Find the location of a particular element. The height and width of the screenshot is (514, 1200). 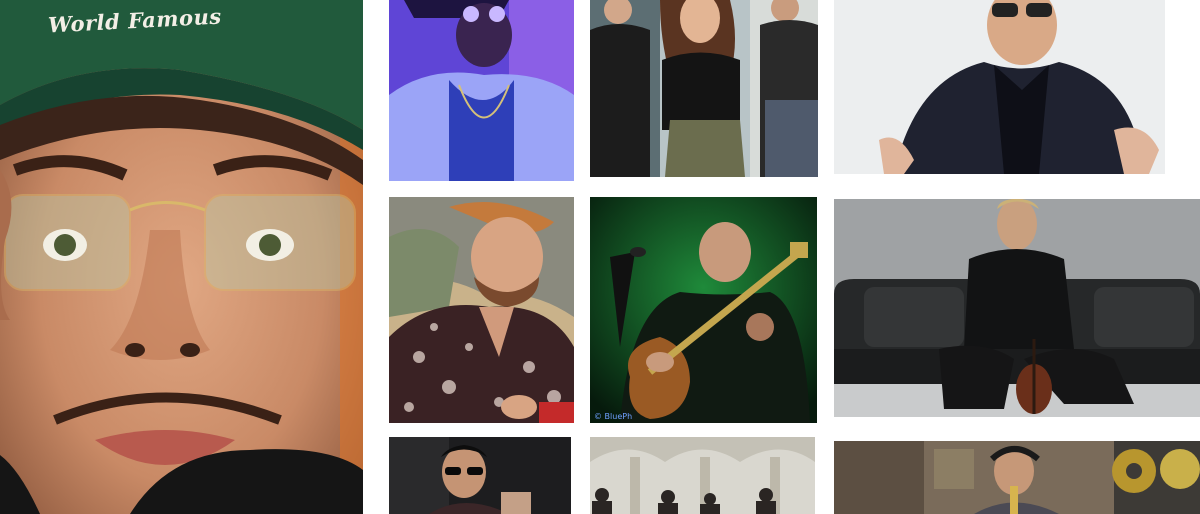

photo-man-floral-shirt is located at coordinates (481, 310).